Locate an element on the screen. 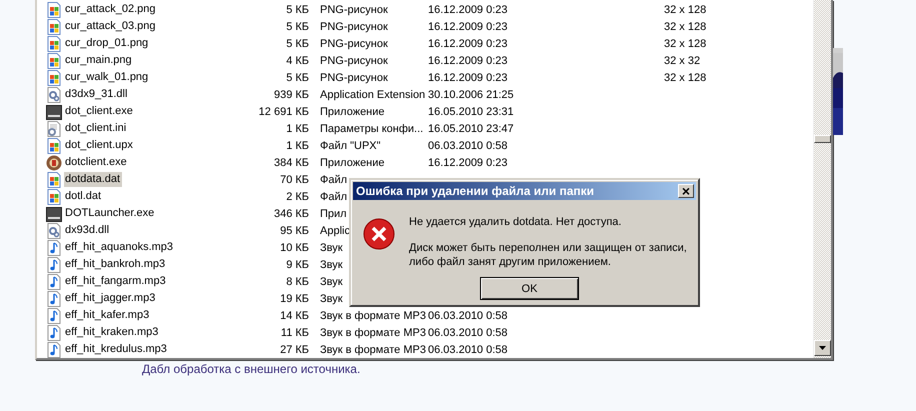  file-name: eff_hit_kraken.mp3 is located at coordinates (112, 332).